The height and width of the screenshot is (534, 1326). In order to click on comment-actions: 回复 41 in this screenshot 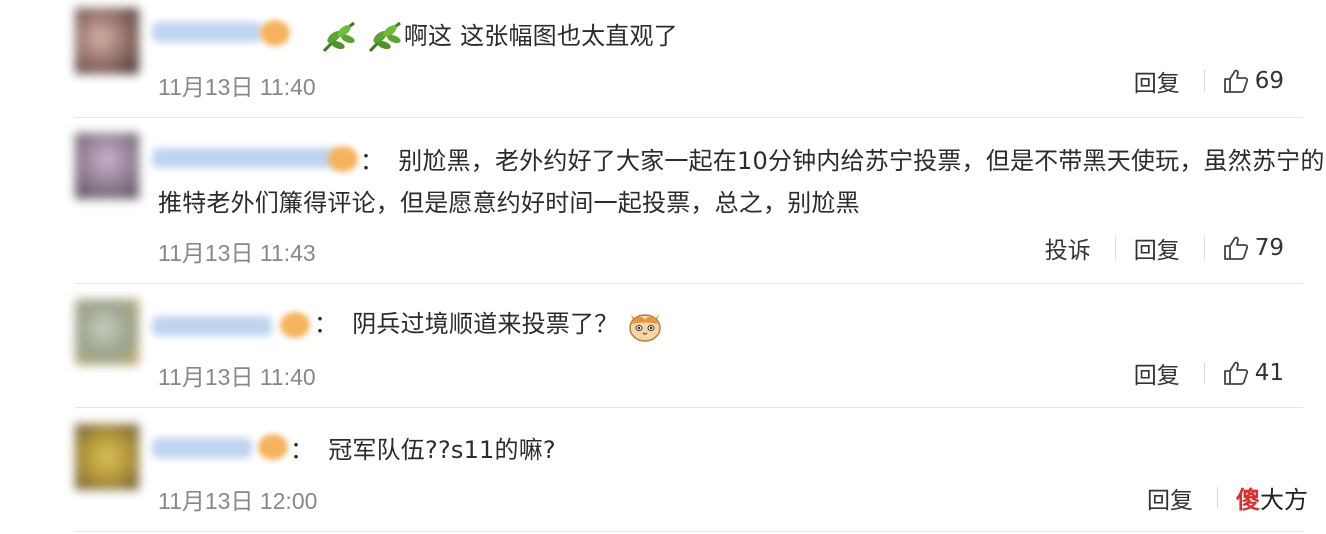, I will do `click(1209, 373)`.